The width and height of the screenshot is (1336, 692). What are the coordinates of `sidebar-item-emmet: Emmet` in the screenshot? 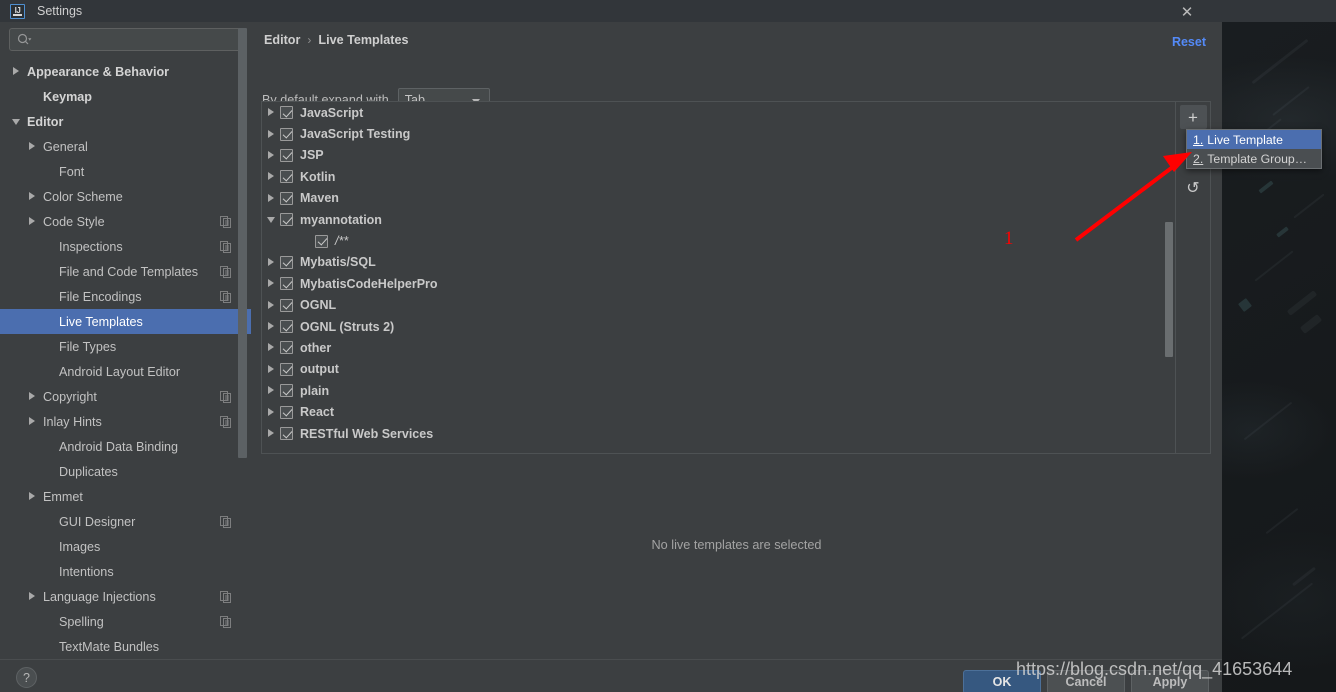 It's located at (125, 496).